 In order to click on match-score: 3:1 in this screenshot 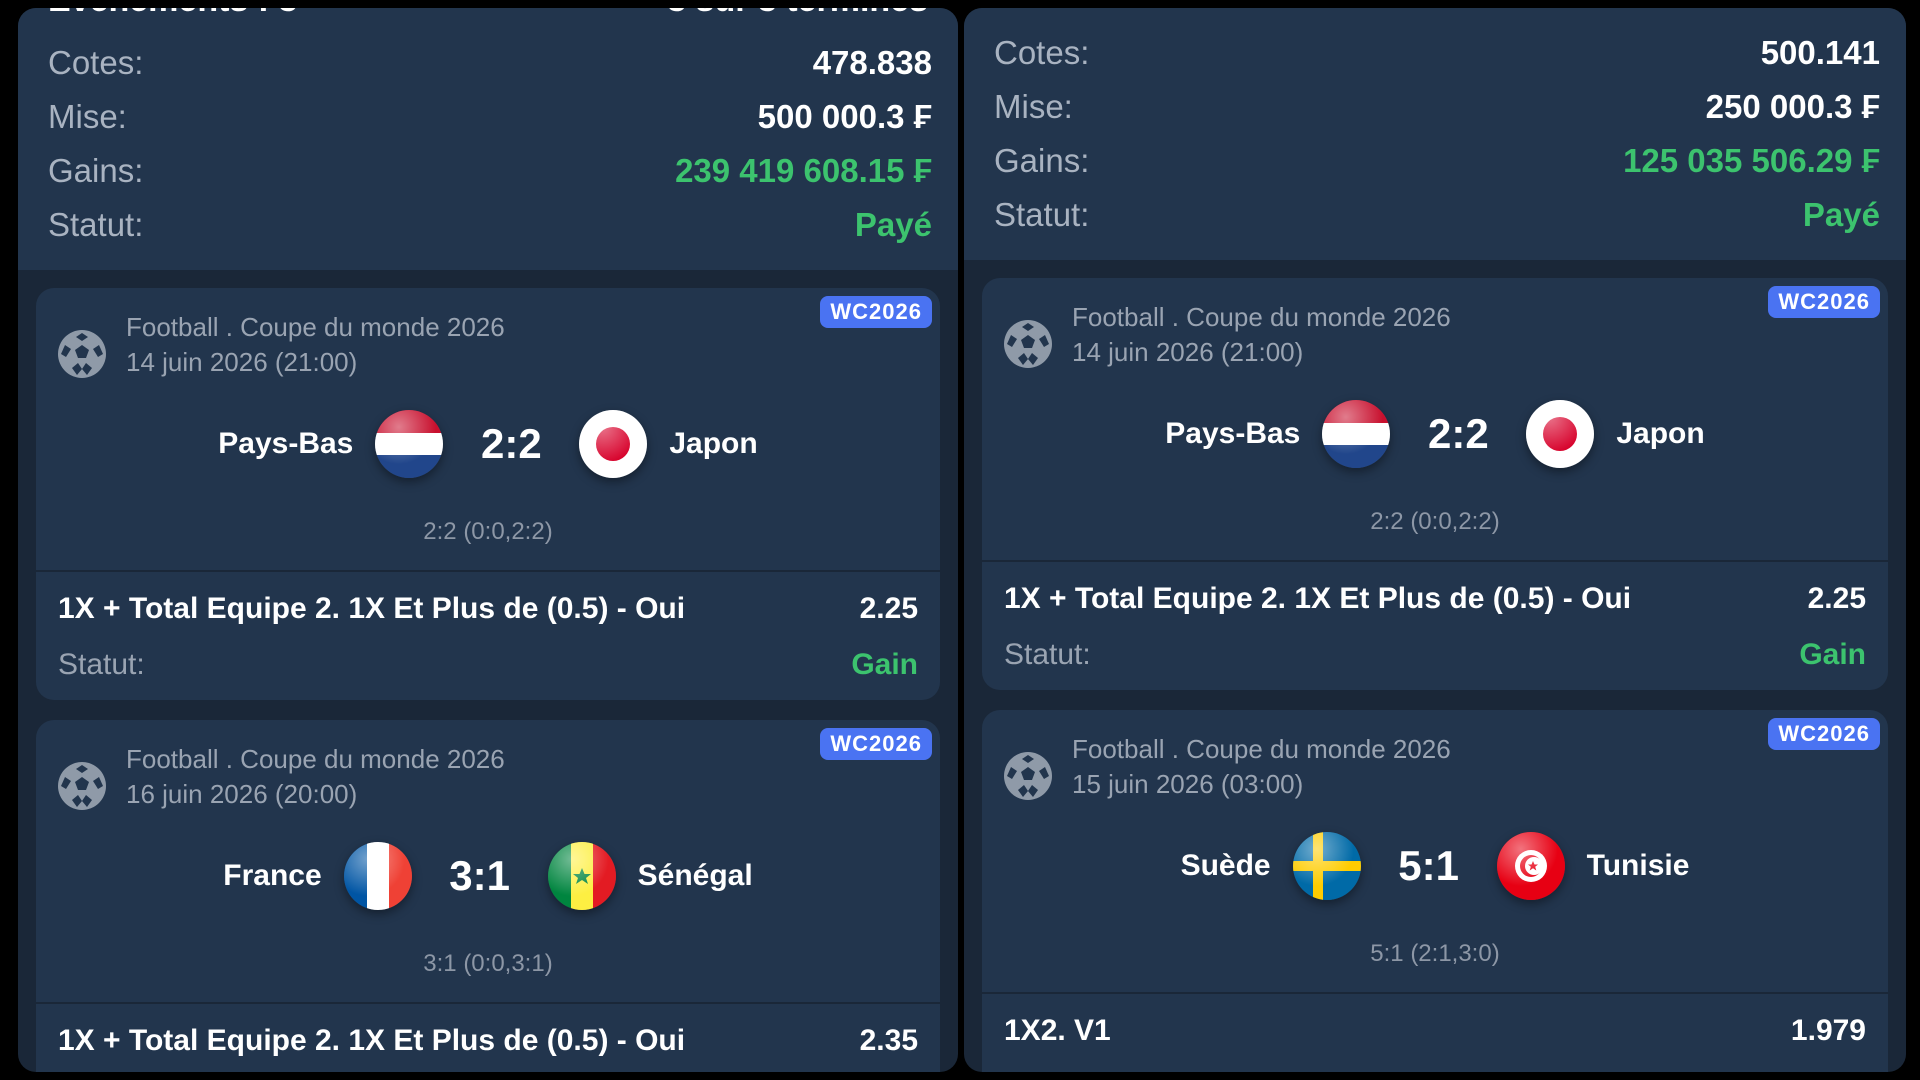, I will do `click(479, 875)`.